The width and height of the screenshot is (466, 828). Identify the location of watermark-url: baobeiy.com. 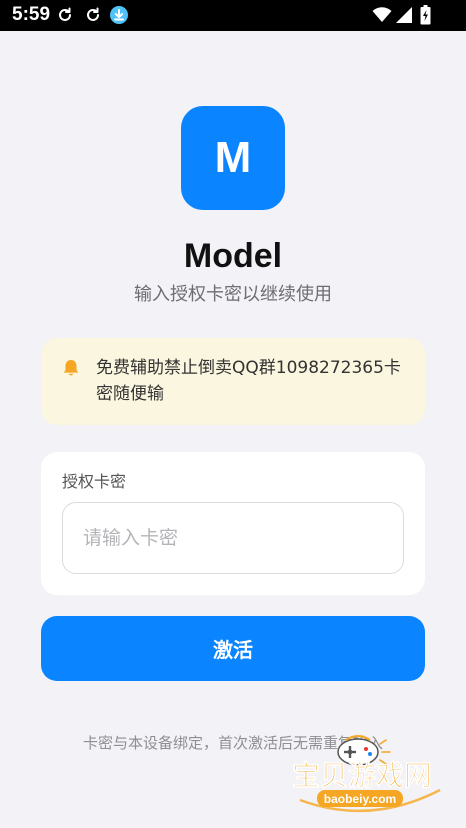
(360, 799).